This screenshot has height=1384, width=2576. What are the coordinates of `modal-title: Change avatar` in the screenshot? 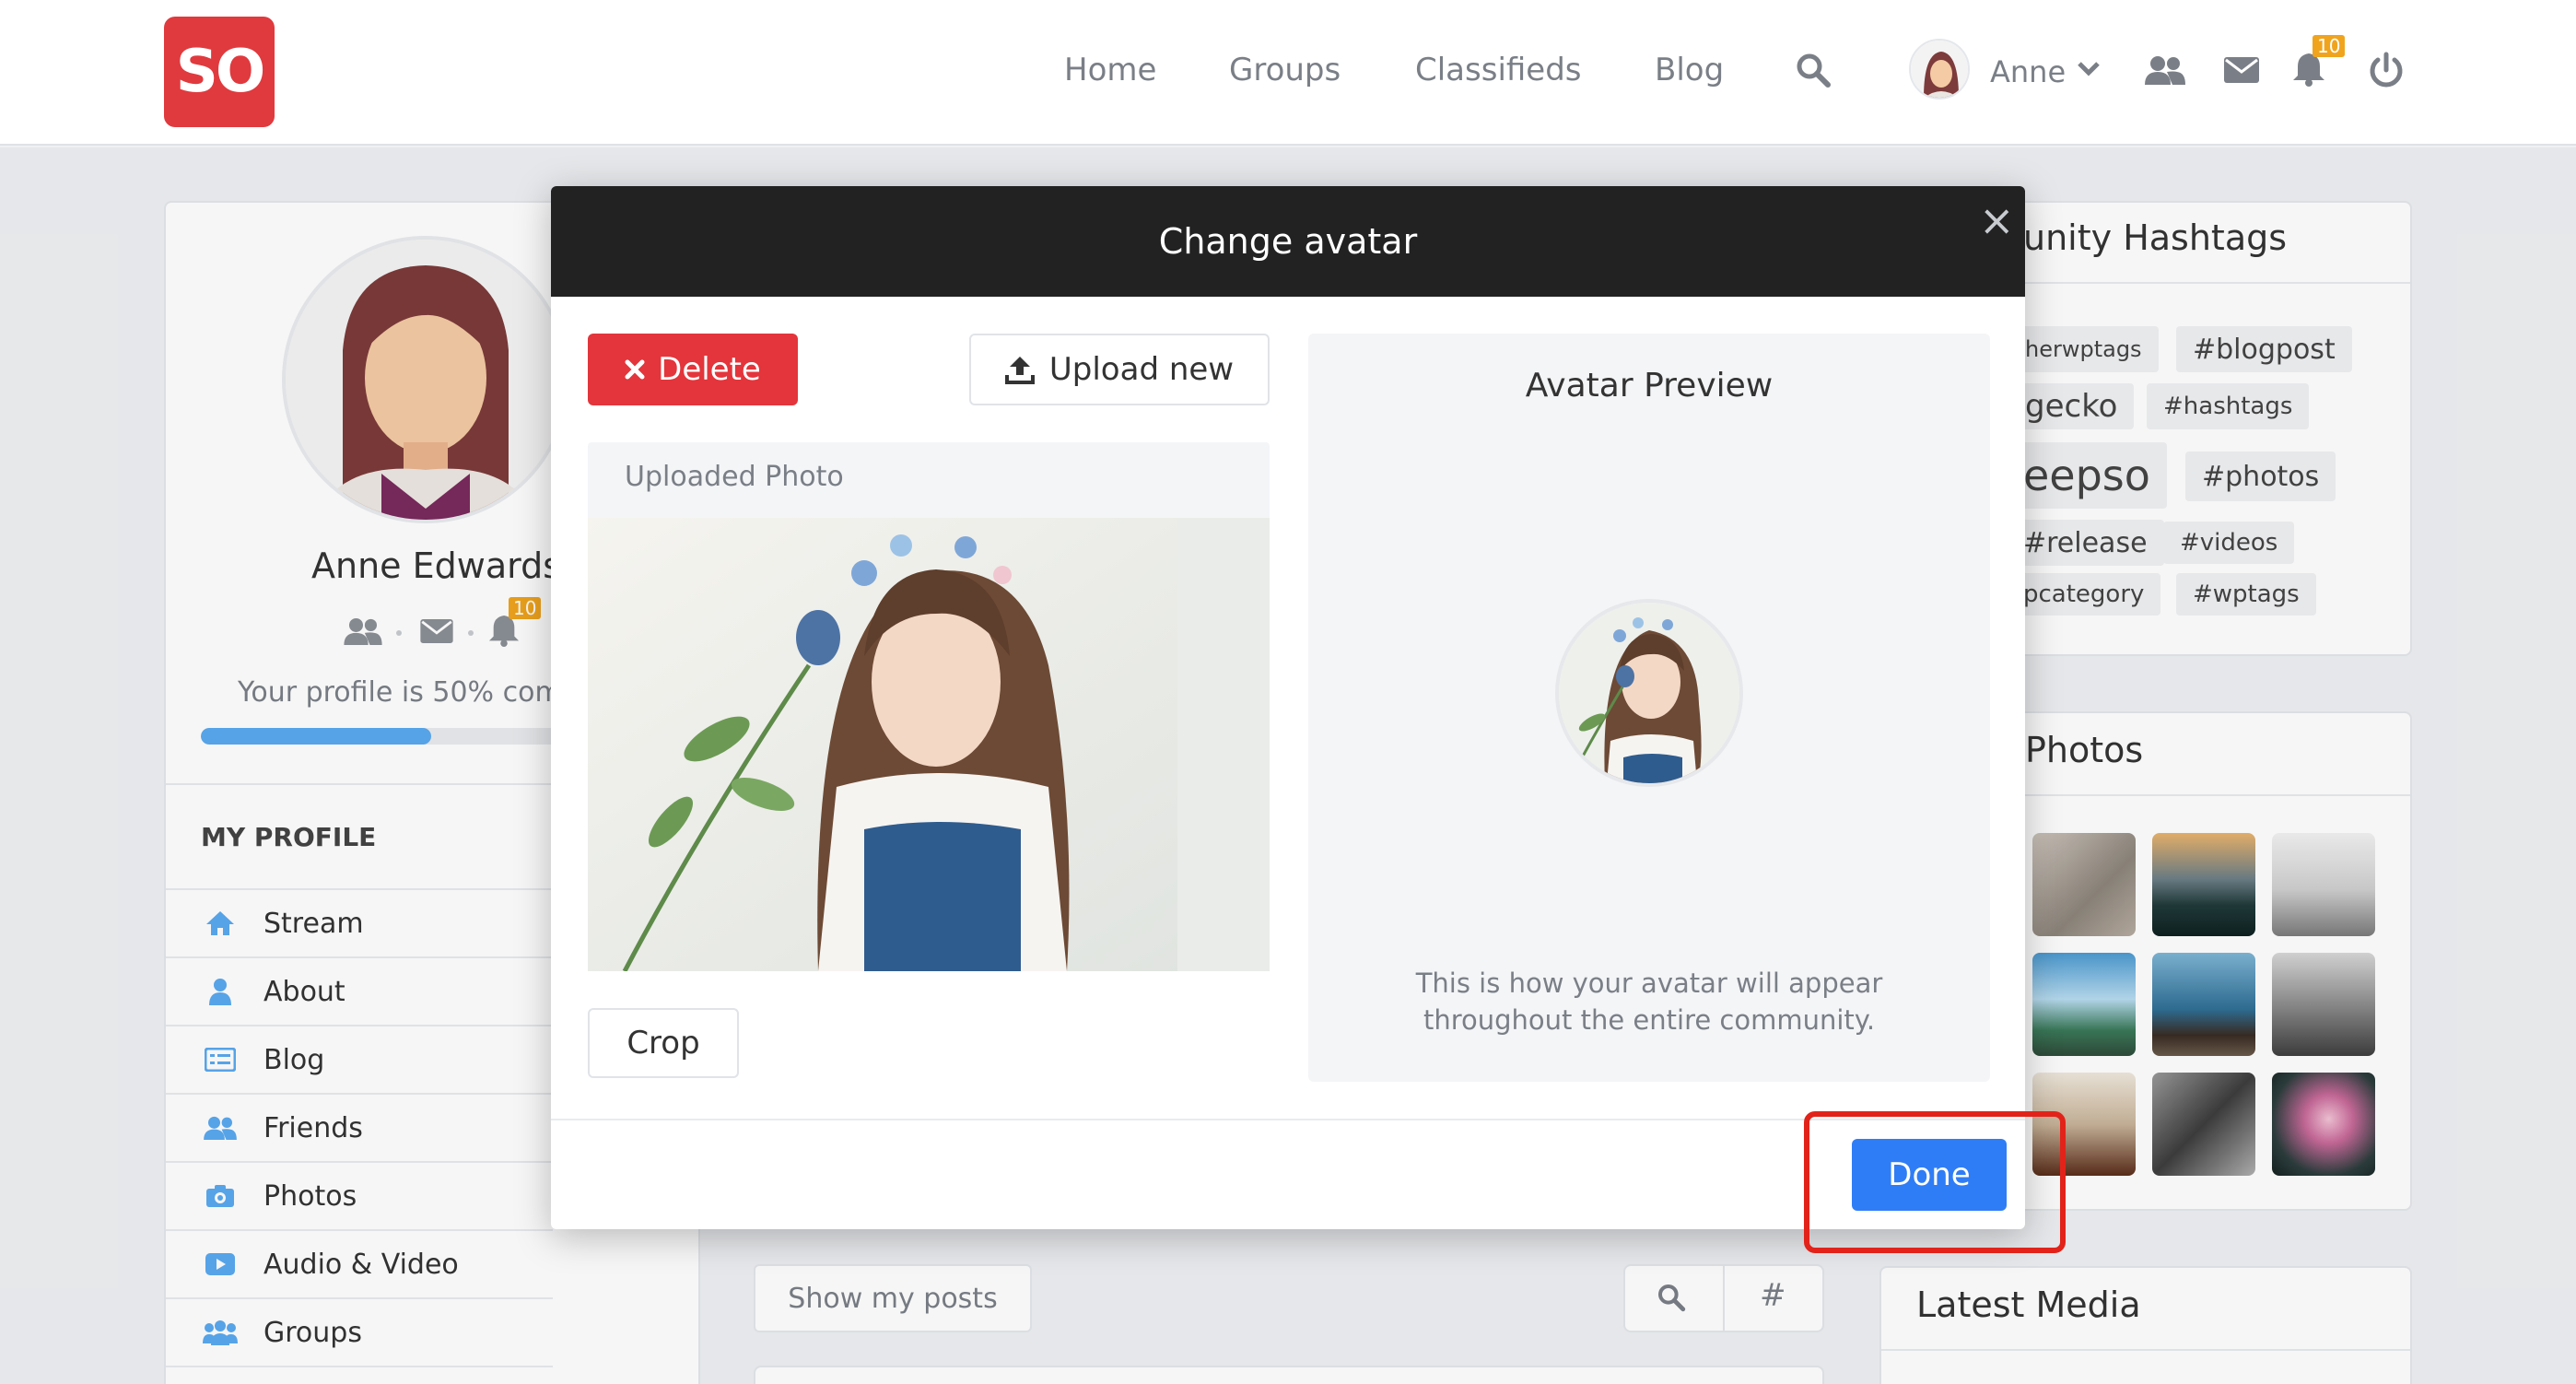 It's located at (1288, 241).